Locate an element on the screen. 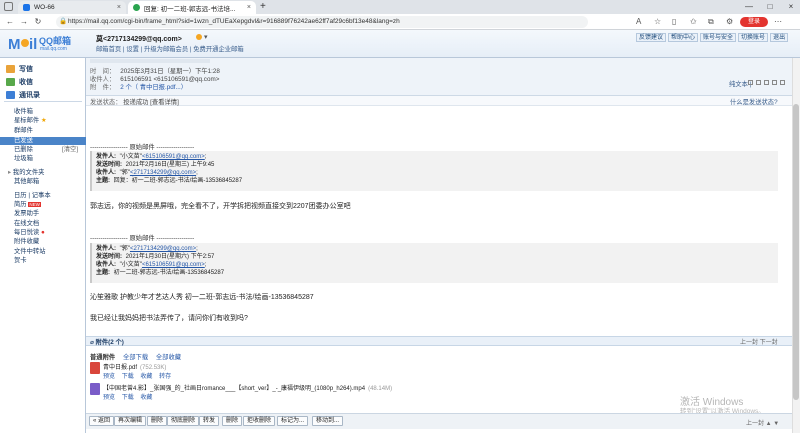 The width and height of the screenshot is (800, 433). maximize-icon: □ is located at coordinates (770, 7).